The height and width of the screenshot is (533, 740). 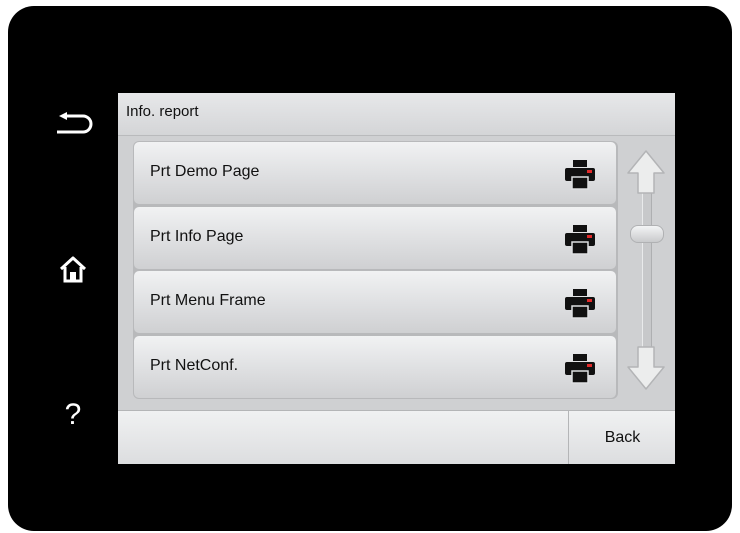 I want to click on list-item-label: Prt Menu Frame, so click(x=208, y=300).